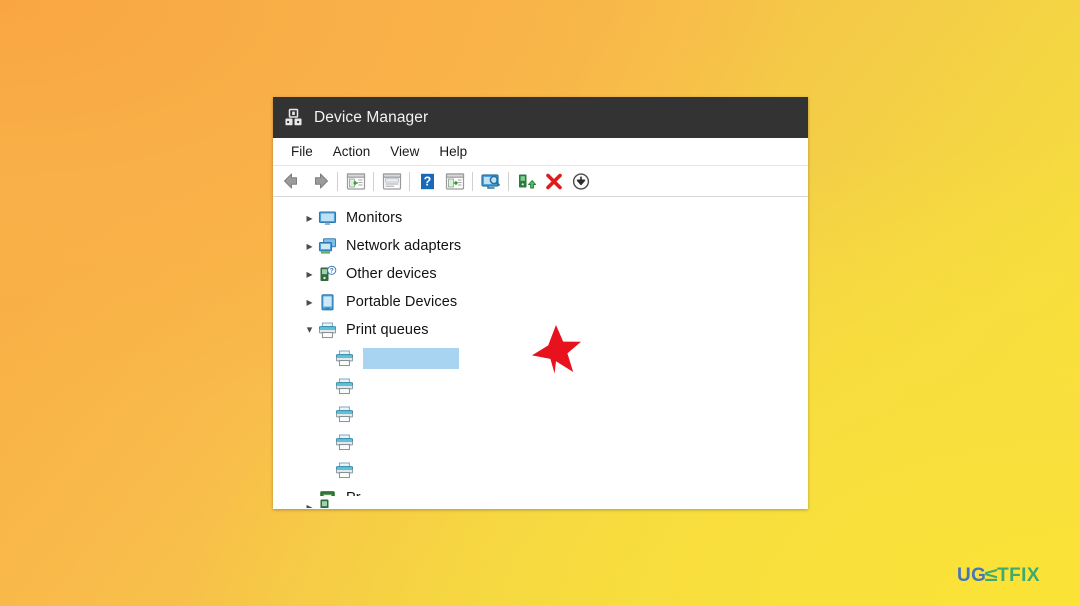 The height and width of the screenshot is (606, 1080). I want to click on window-titlebar: Device Manager, so click(540, 117).